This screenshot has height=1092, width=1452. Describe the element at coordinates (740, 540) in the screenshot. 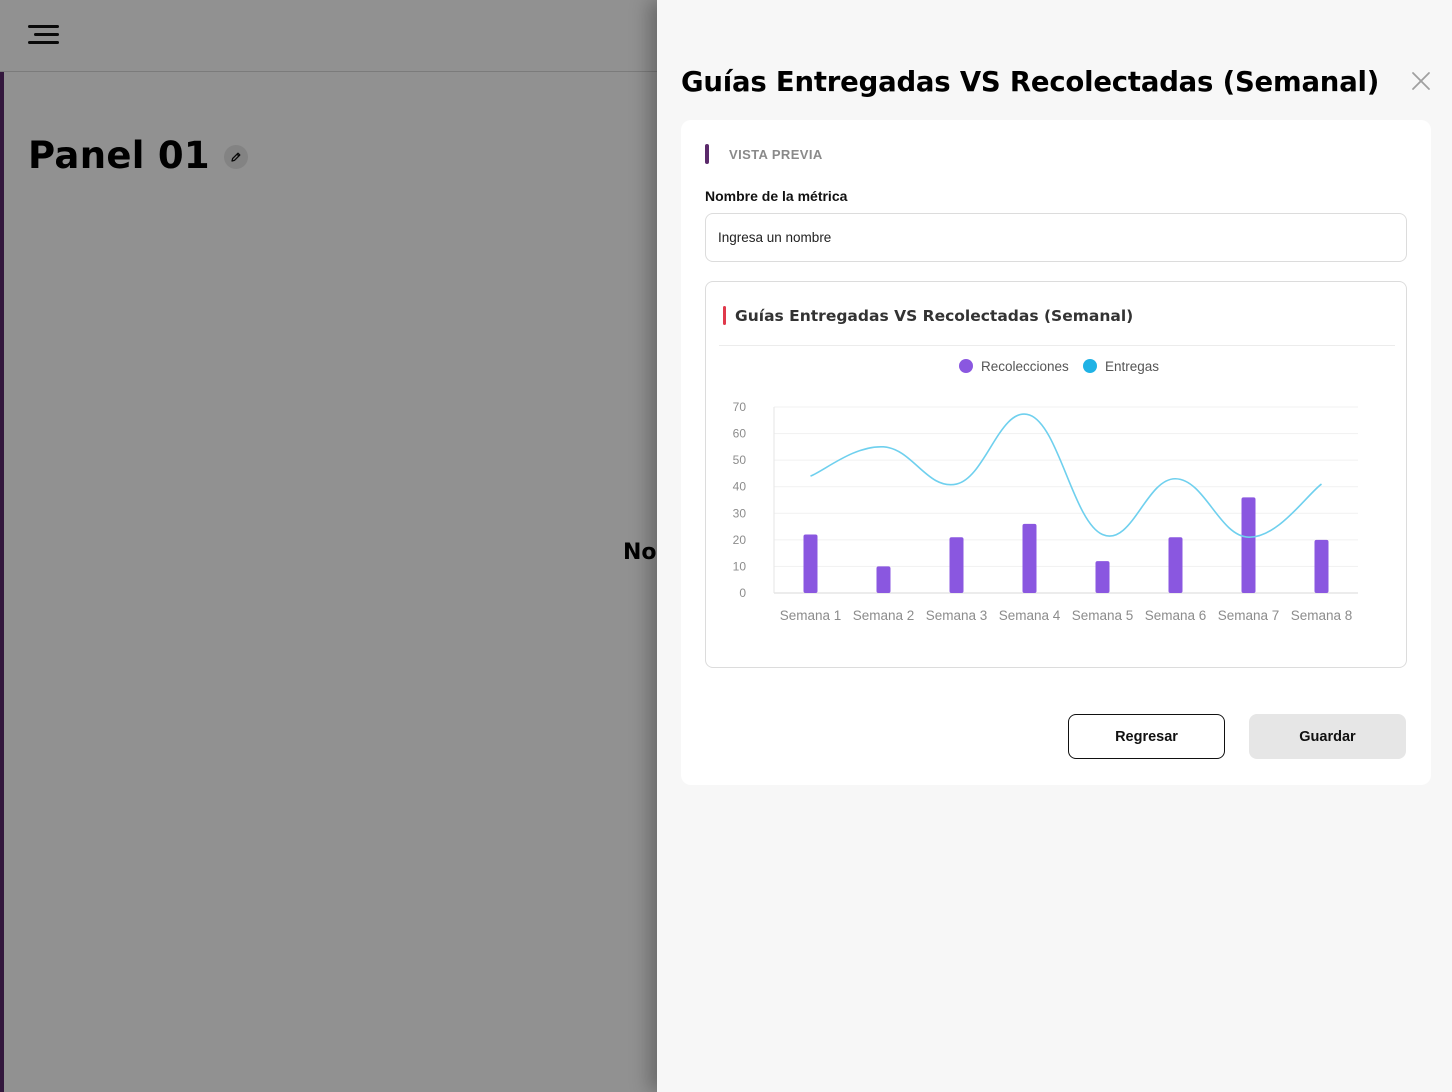

I see `y-tick-label: 20` at that location.